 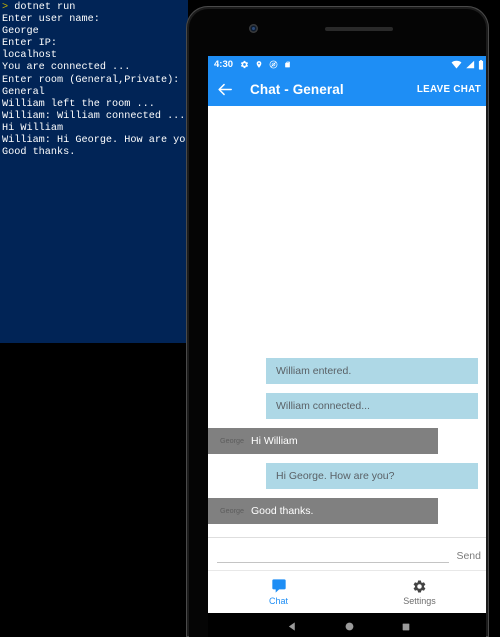 What do you see at coordinates (253, 28) in the screenshot?
I see `front-camera-icon` at bounding box center [253, 28].